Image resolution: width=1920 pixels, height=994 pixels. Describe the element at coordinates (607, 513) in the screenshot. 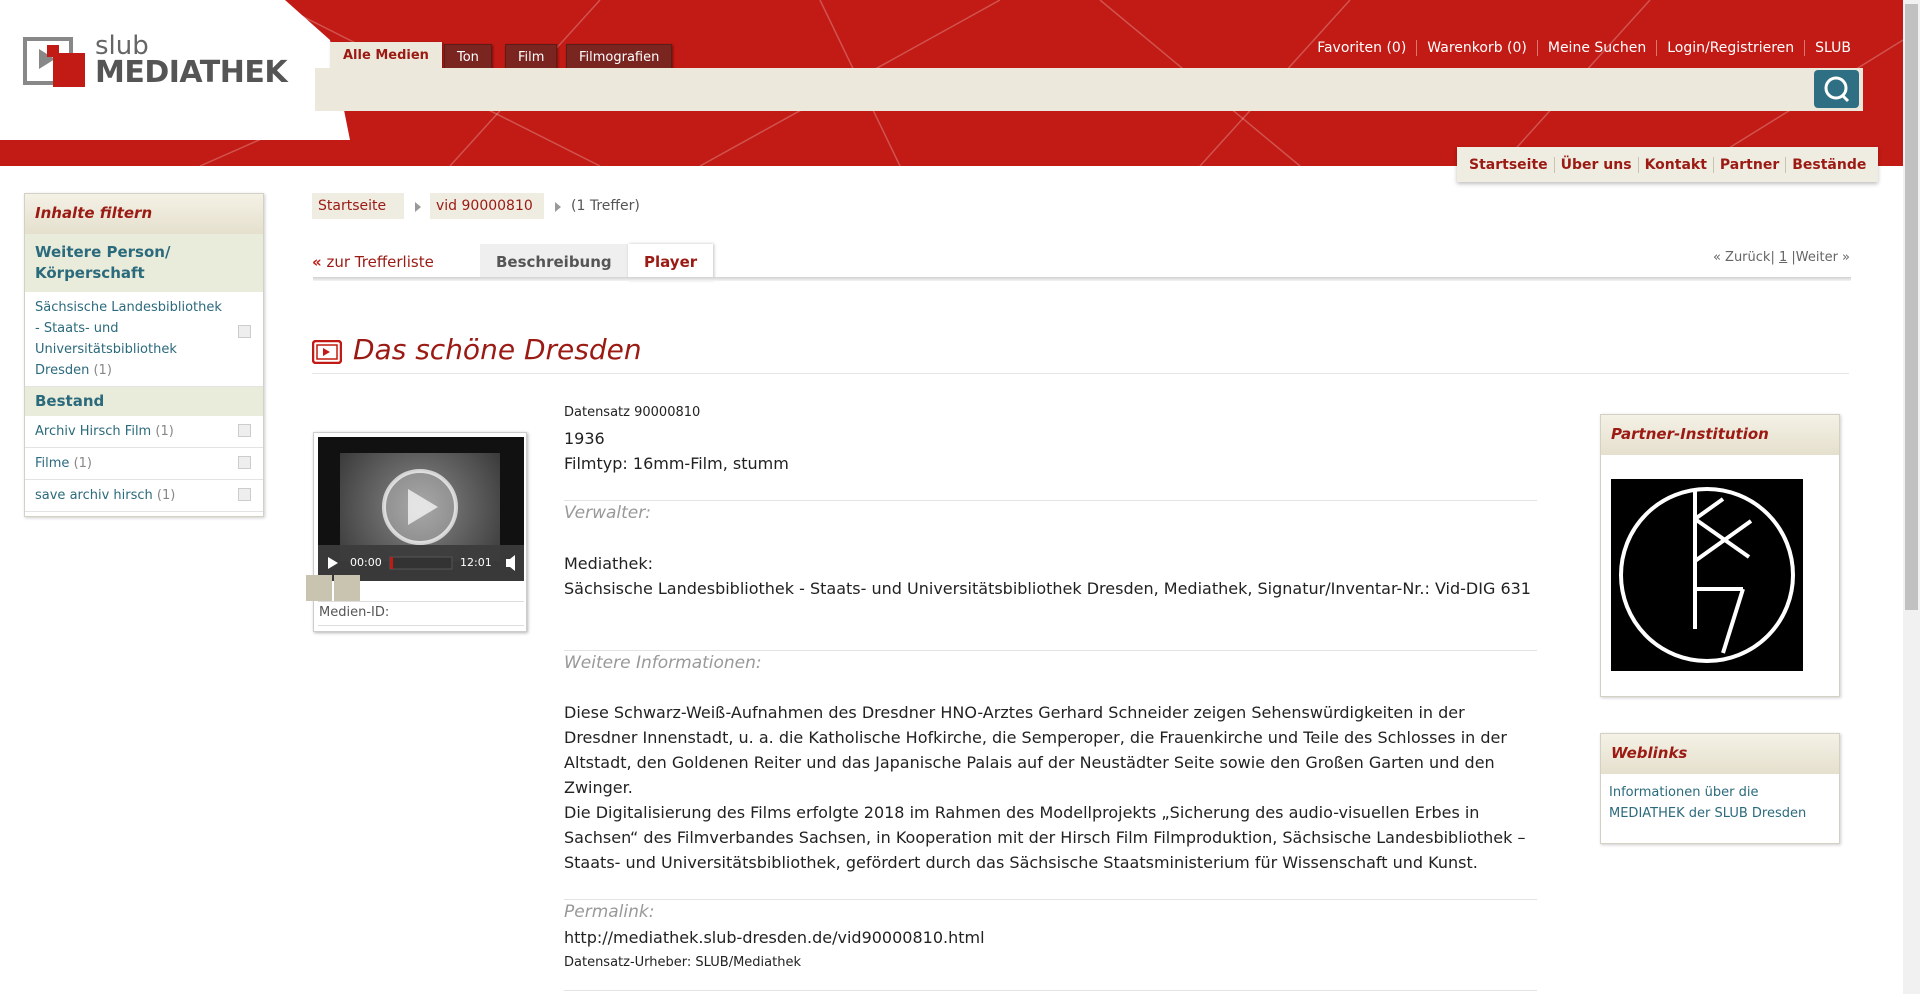

I see `verwalter-label: Verwalter:` at that location.